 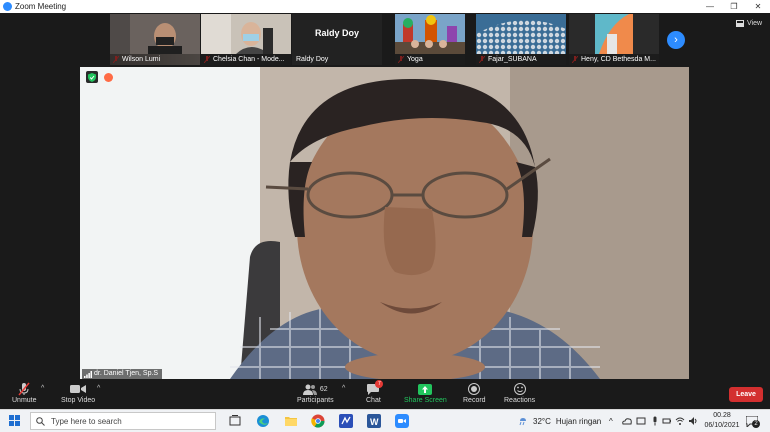 What do you see at coordinates (42, 388) in the screenshot?
I see `audio-options-chevron-icon: ^` at bounding box center [42, 388].